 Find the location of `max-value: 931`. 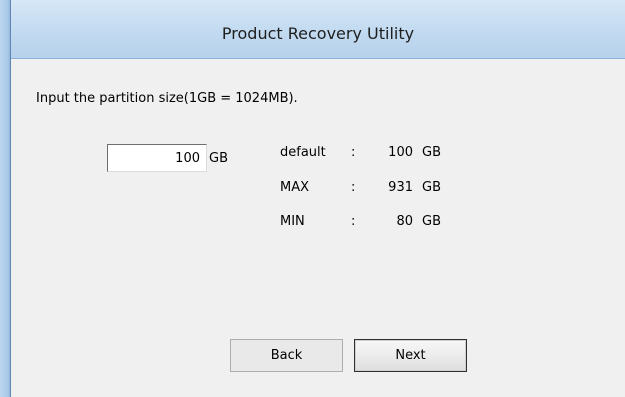

max-value: 931 is located at coordinates (400, 187).